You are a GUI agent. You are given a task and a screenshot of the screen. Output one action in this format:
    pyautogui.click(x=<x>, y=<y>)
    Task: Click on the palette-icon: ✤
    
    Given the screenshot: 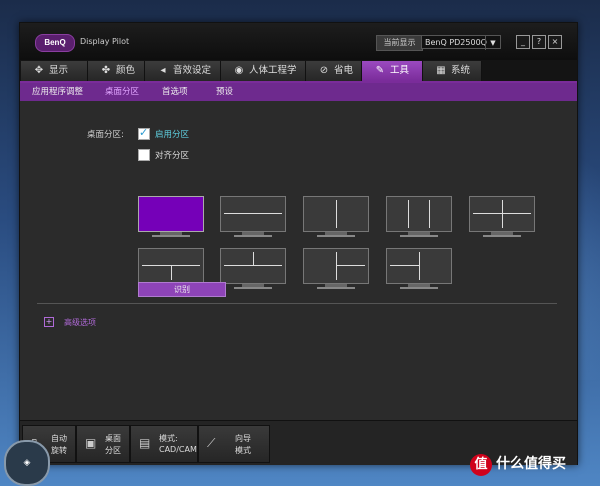 What is the action you would take?
    pyautogui.click(x=106, y=70)
    